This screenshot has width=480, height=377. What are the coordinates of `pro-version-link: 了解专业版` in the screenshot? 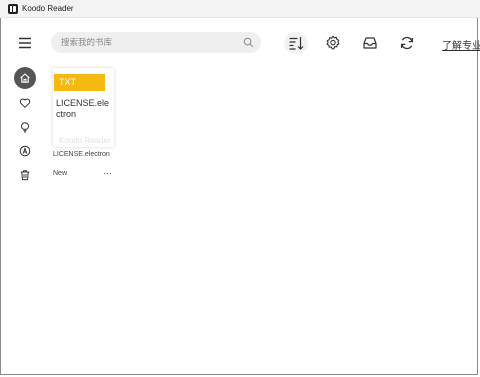 It's located at (461, 44).